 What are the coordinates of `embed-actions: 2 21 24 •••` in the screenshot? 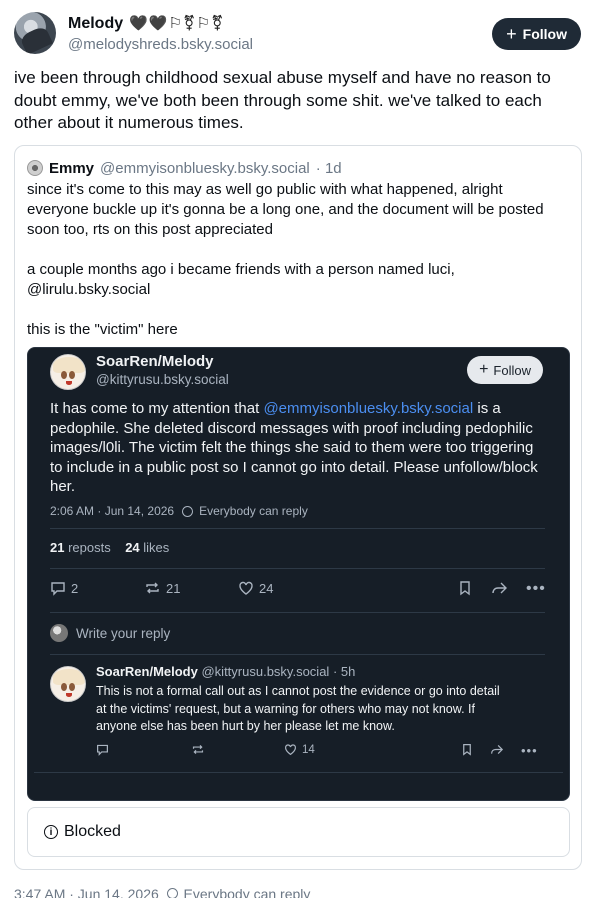 It's located at (297, 590).